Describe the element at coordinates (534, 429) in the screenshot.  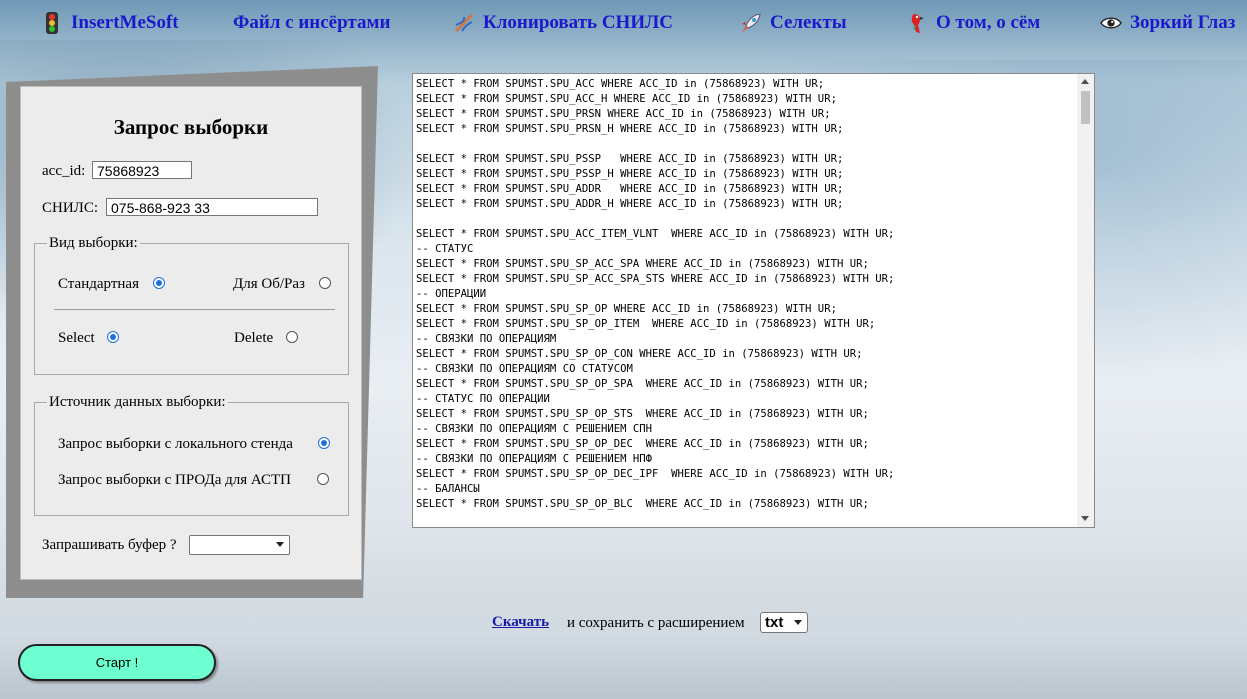
I see `sql-line: -- СВЯЗКИ ПО ОПЕРАЦИЯМ С РЕШЕНИЕМ СПН` at that location.